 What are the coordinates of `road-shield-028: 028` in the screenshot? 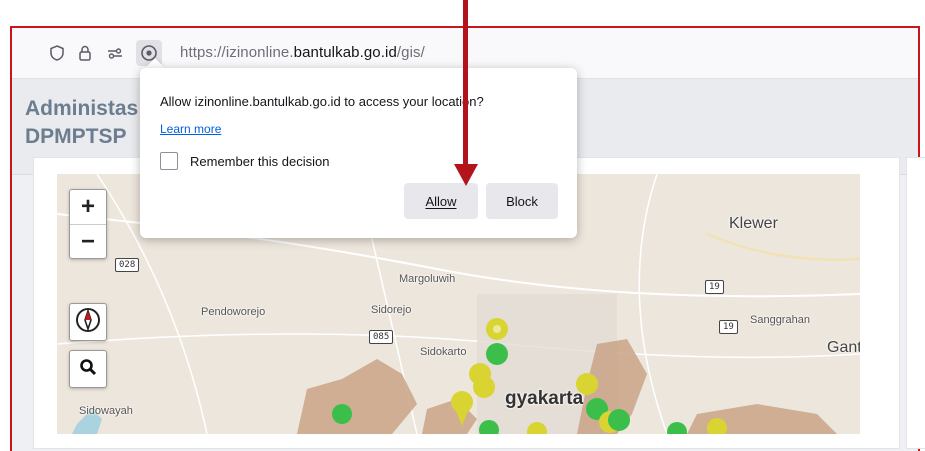 It's located at (127, 265).